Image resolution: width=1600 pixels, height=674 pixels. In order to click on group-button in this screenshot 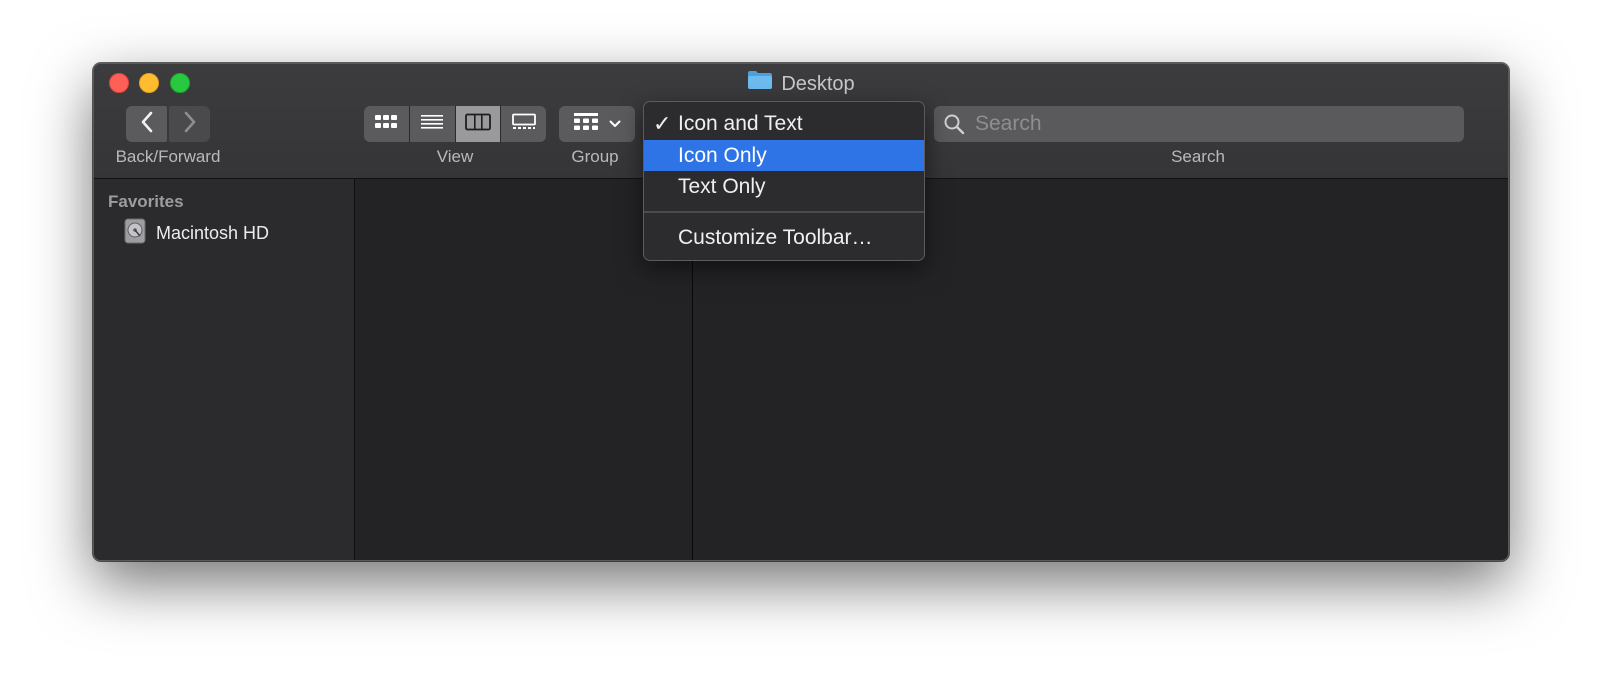, I will do `click(597, 124)`.